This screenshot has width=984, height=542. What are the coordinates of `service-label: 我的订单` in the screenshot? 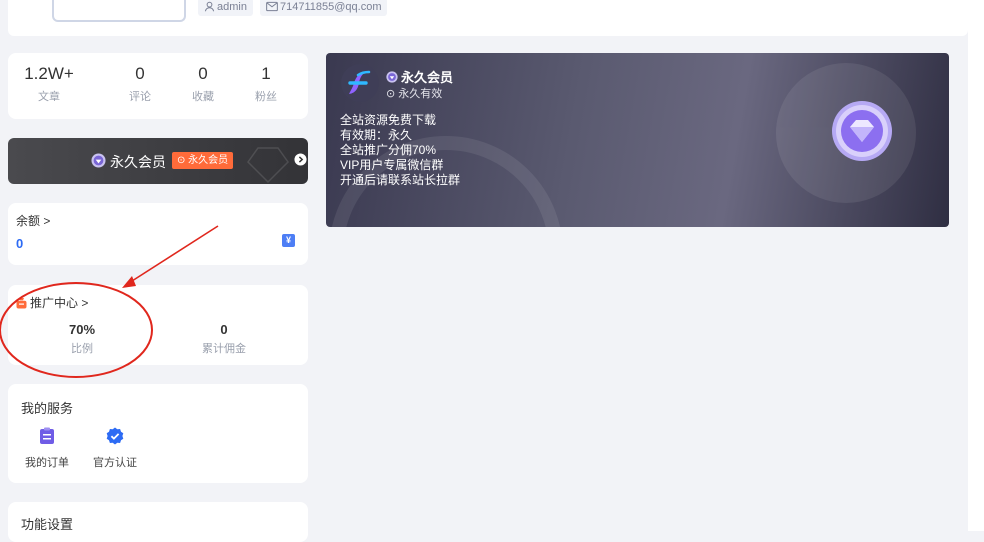 It's located at (47, 463).